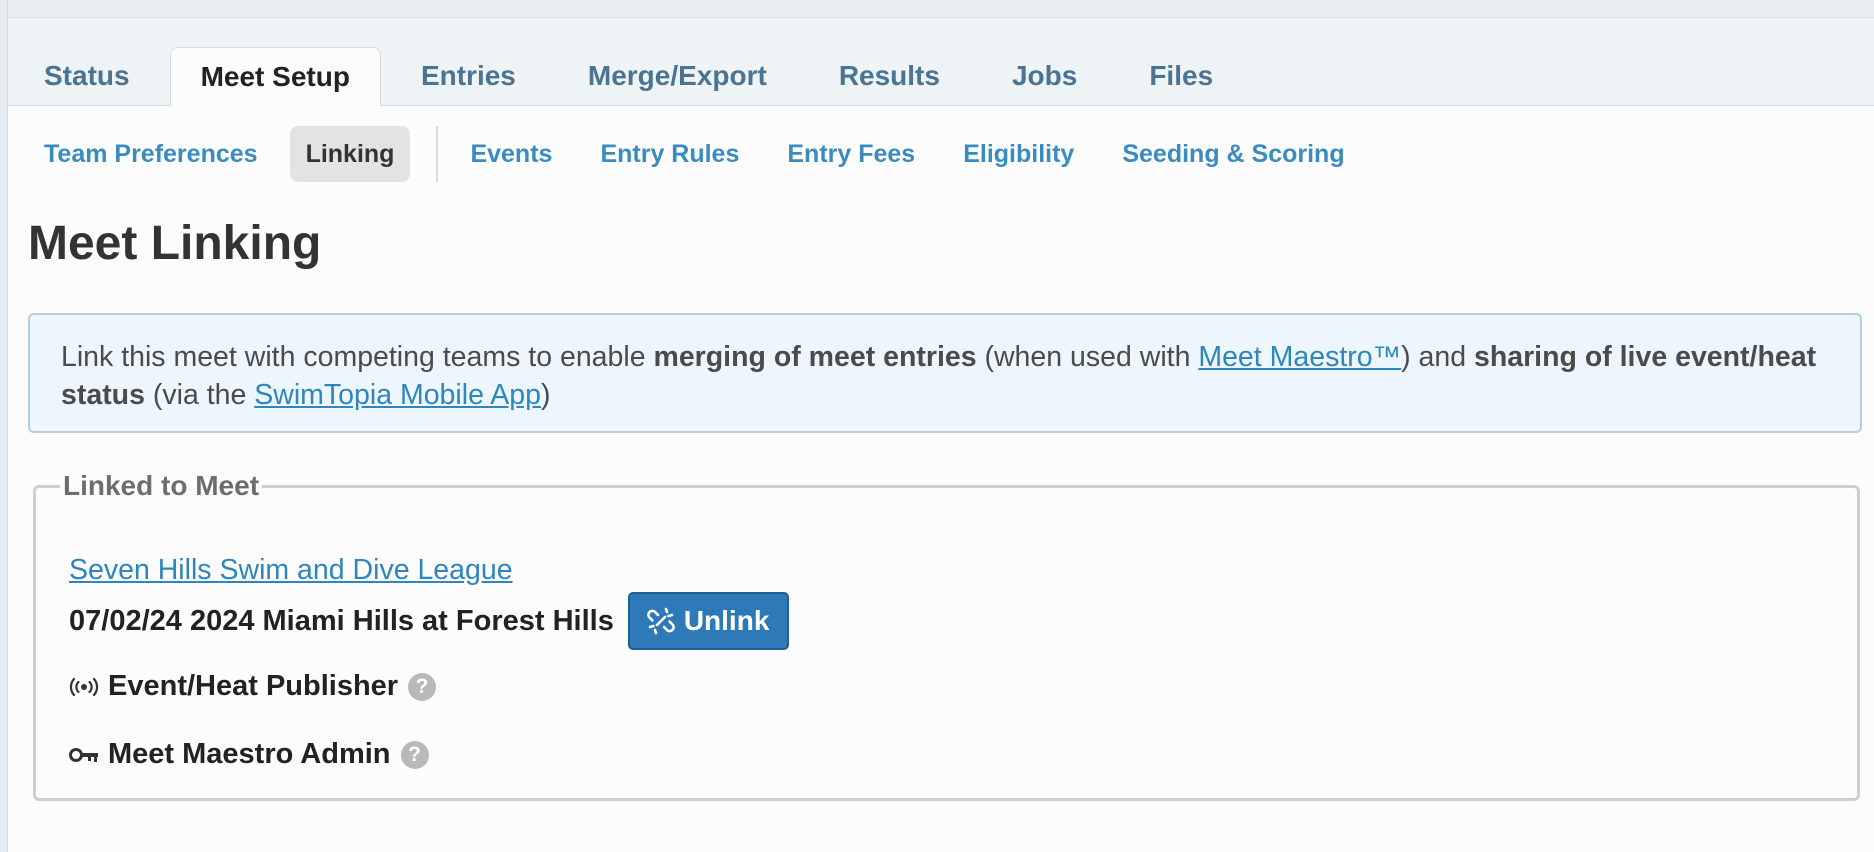 Image resolution: width=1874 pixels, height=852 pixels. I want to click on tab-jobs: Jobs, so click(1044, 76).